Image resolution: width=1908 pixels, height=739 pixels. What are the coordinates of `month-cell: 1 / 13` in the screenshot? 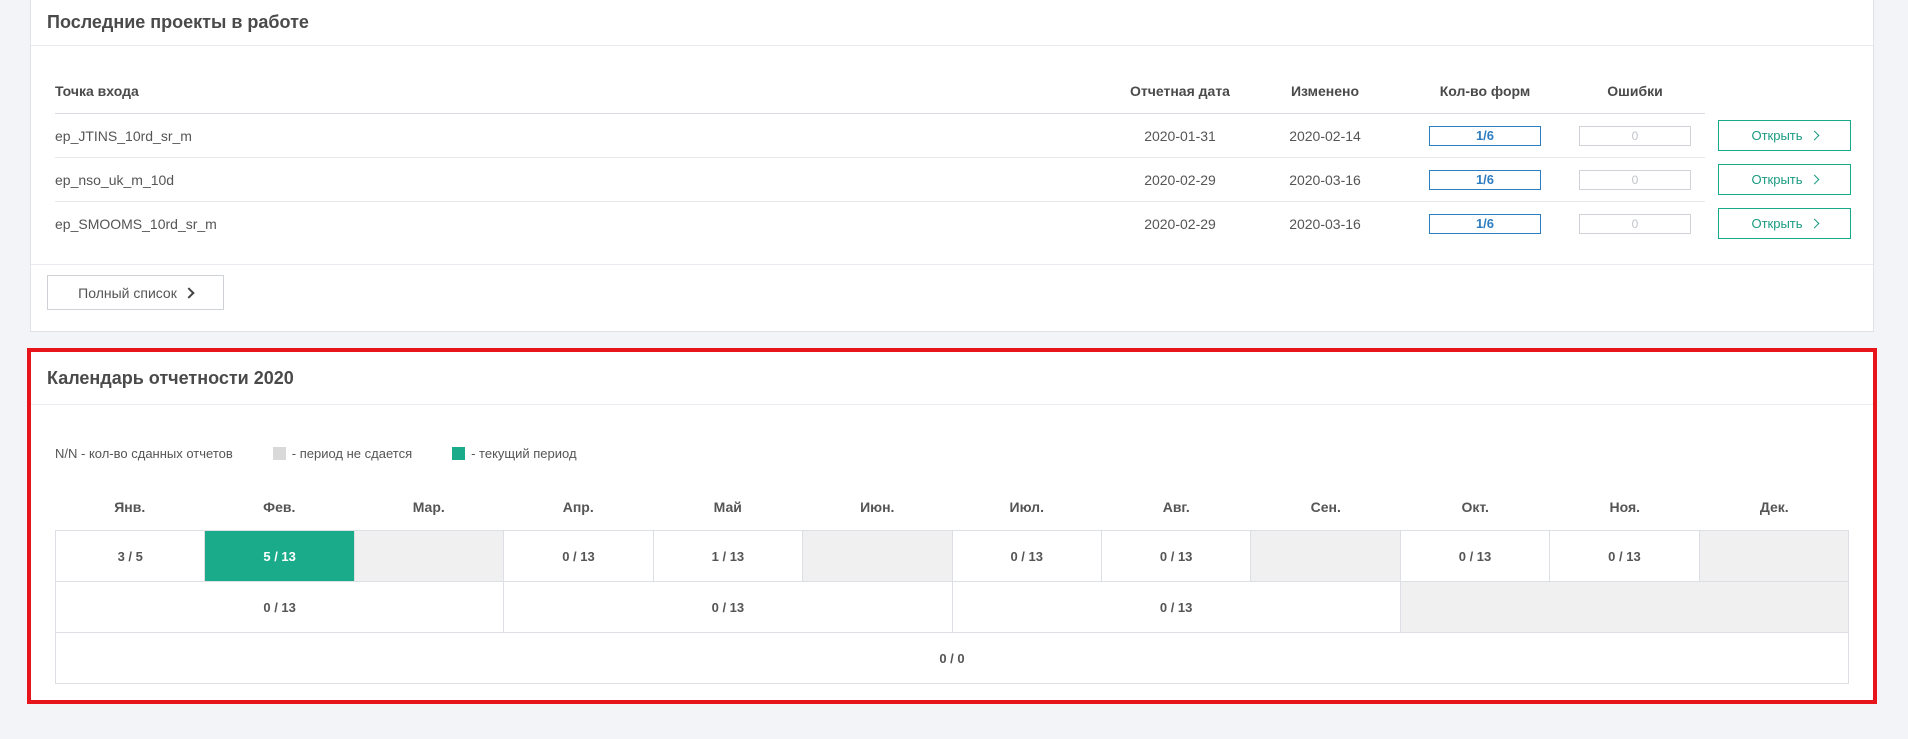 It's located at (729, 556).